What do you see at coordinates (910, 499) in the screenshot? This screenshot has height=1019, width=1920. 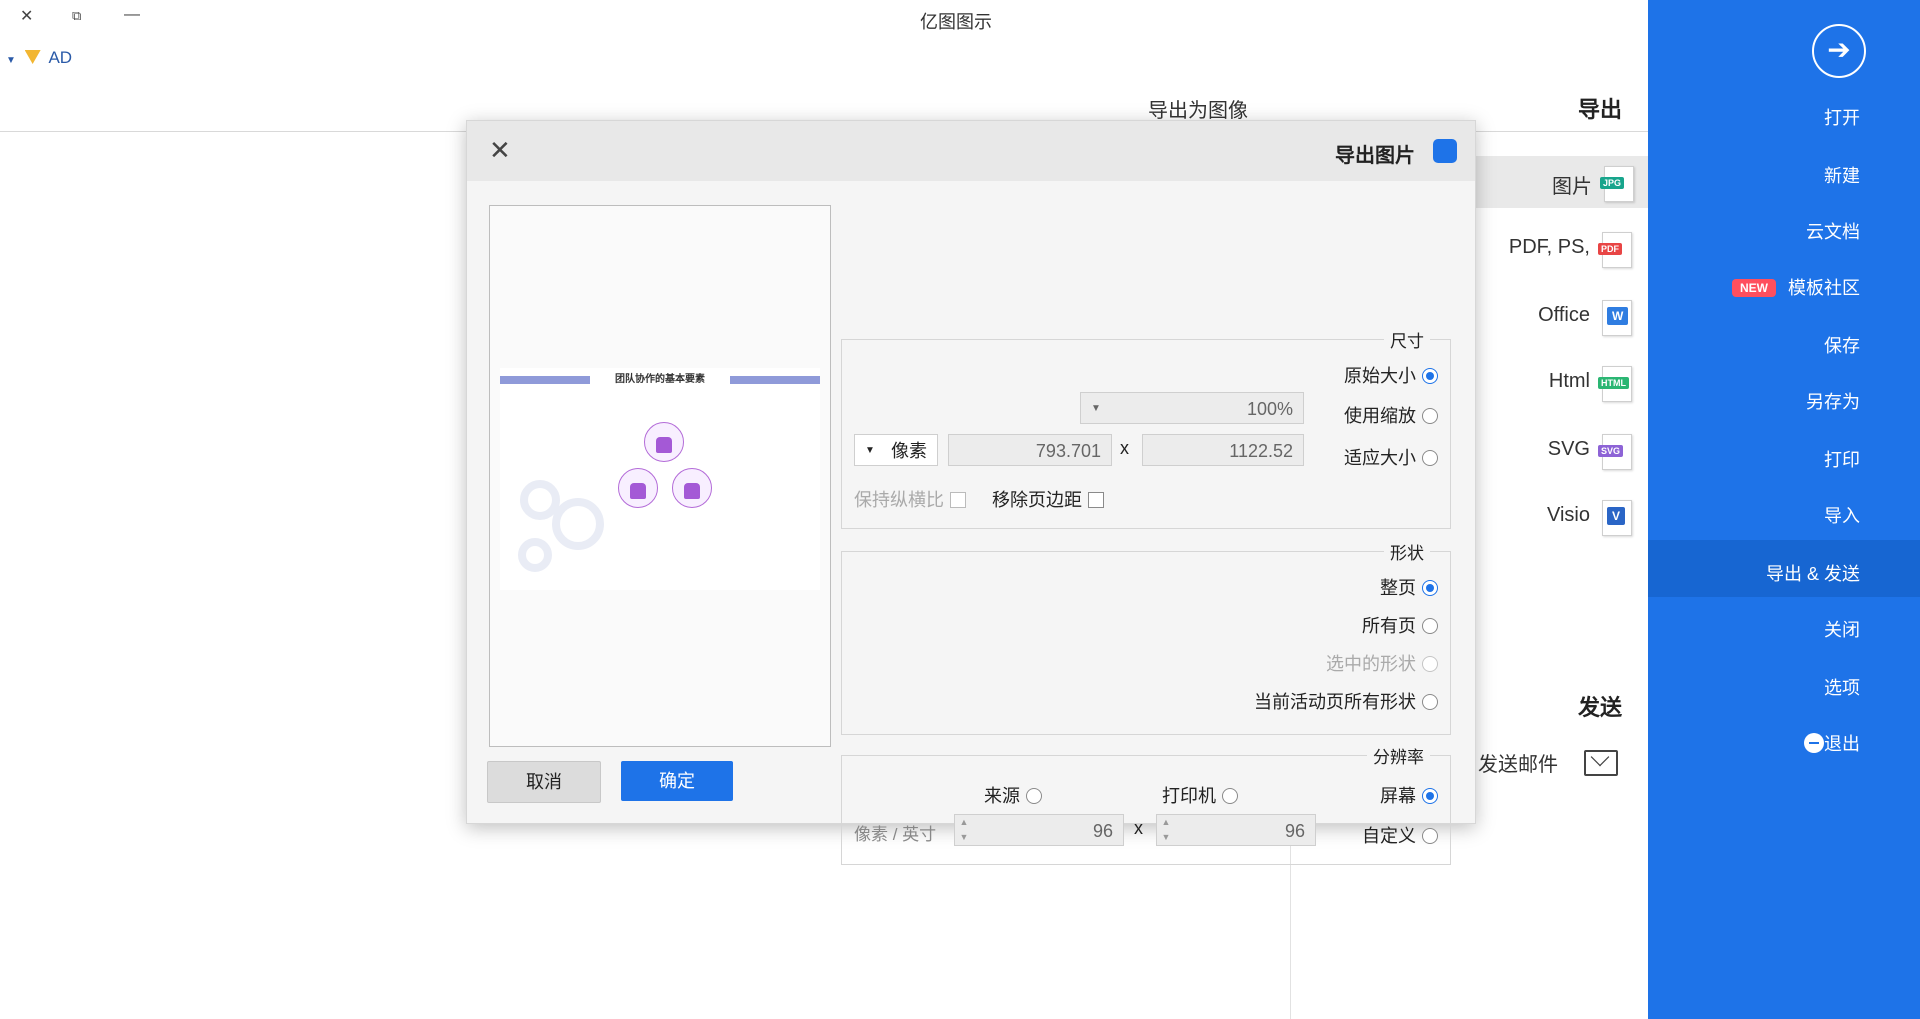 I see `keep-ratio-option: 保持纵横比` at bounding box center [910, 499].